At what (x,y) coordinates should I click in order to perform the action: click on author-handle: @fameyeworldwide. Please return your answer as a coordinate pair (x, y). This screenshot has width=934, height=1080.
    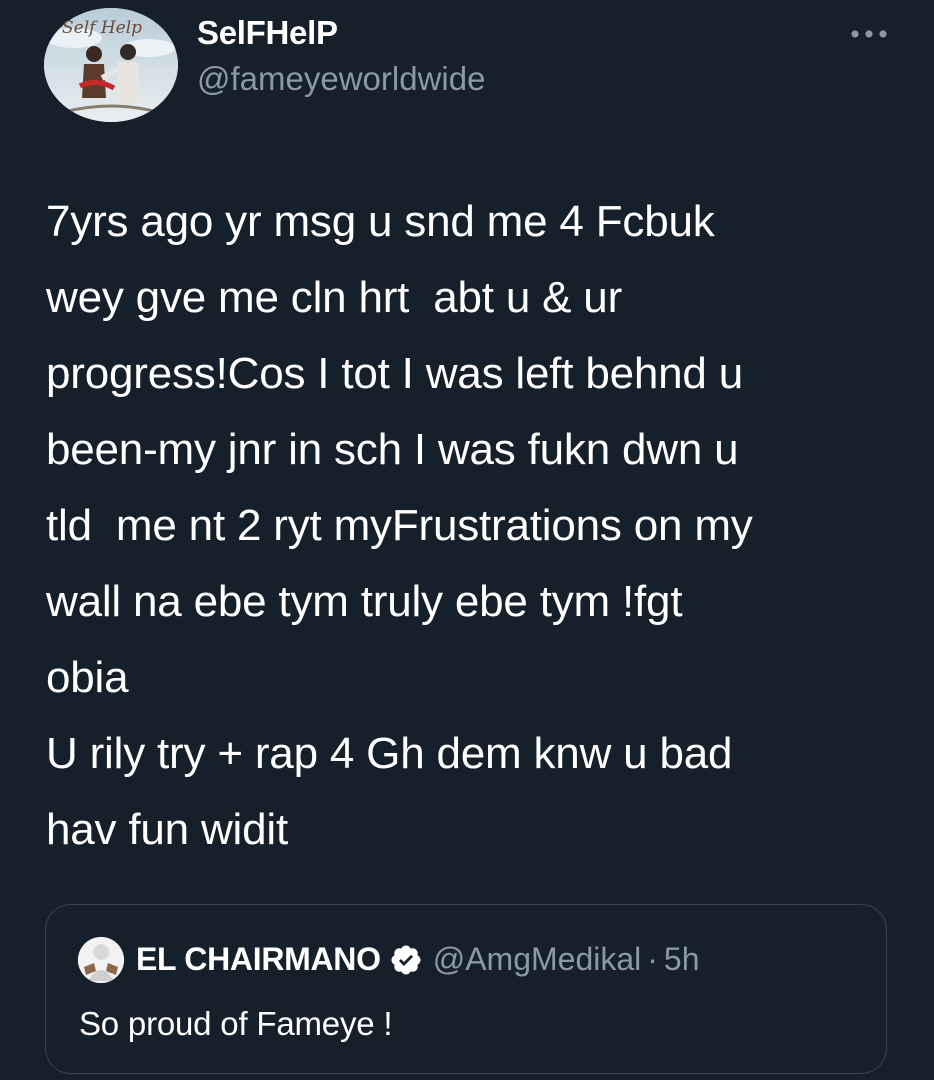
    Looking at the image, I should click on (341, 79).